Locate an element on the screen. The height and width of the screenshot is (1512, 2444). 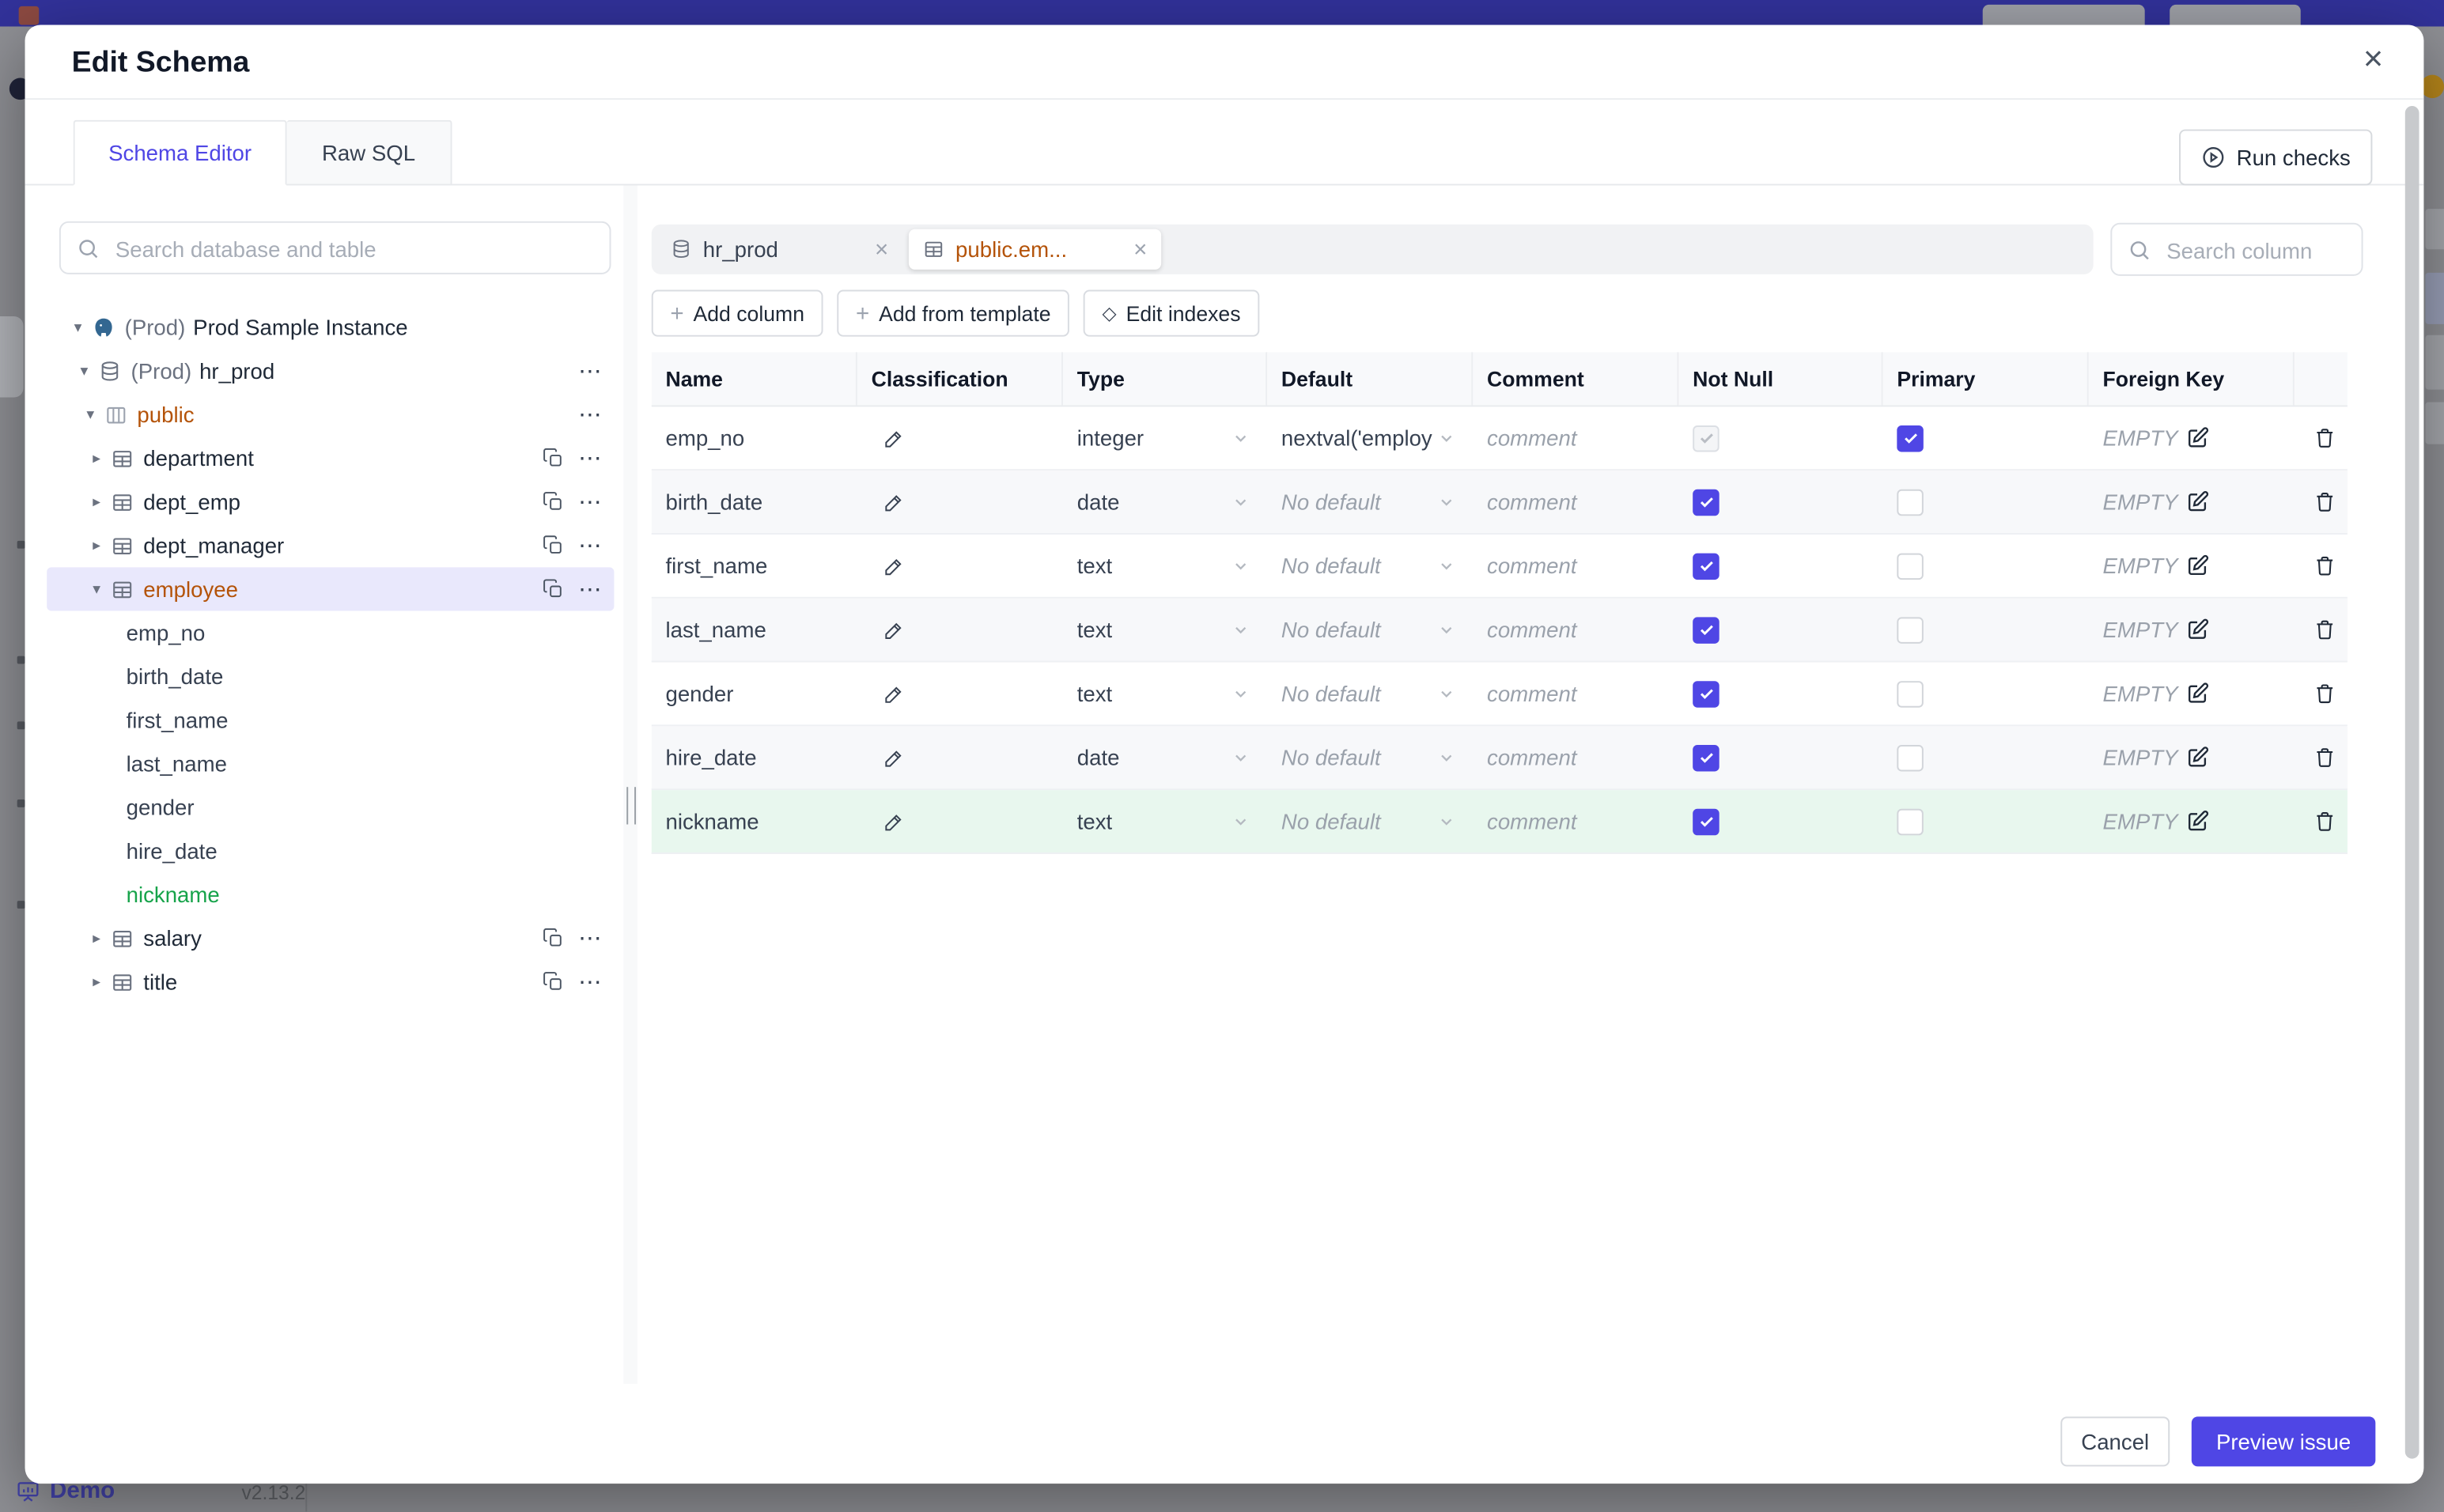
panel-resize-divider is located at coordinates (630, 785).